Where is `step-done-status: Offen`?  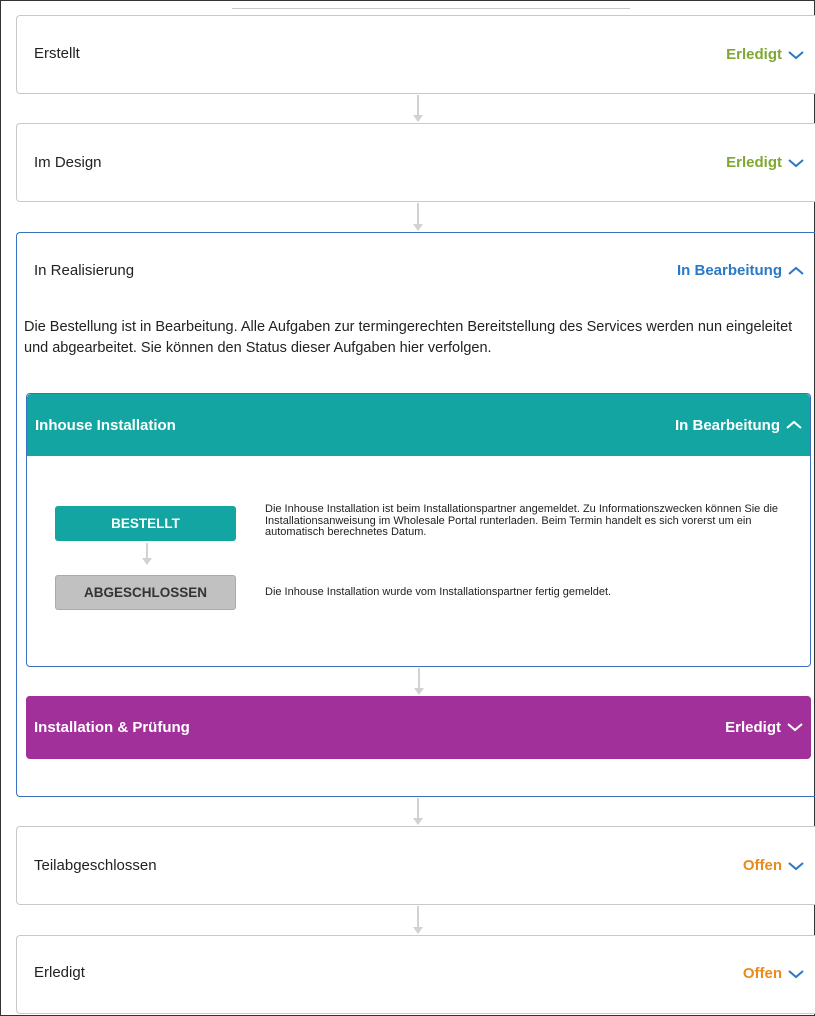
step-done-status: Offen is located at coordinates (773, 973).